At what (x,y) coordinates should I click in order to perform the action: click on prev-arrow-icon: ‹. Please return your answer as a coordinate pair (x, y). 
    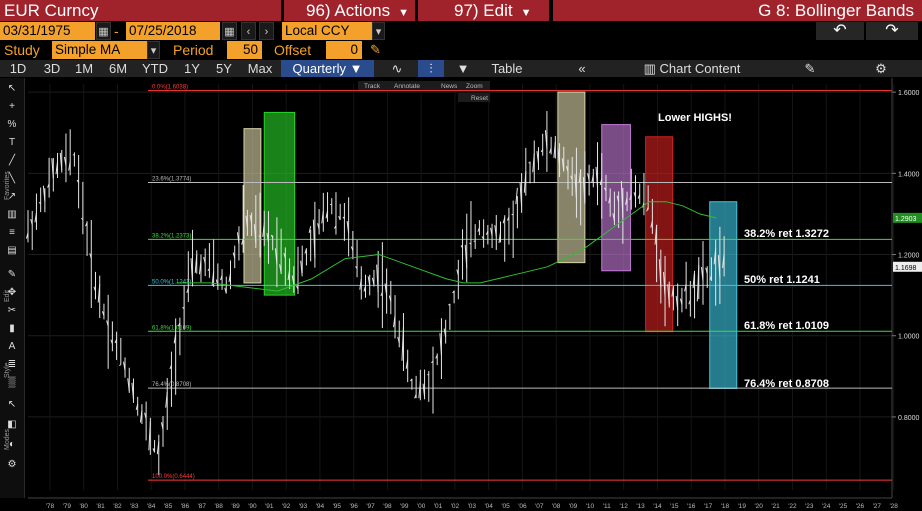
    Looking at the image, I should click on (248, 31).